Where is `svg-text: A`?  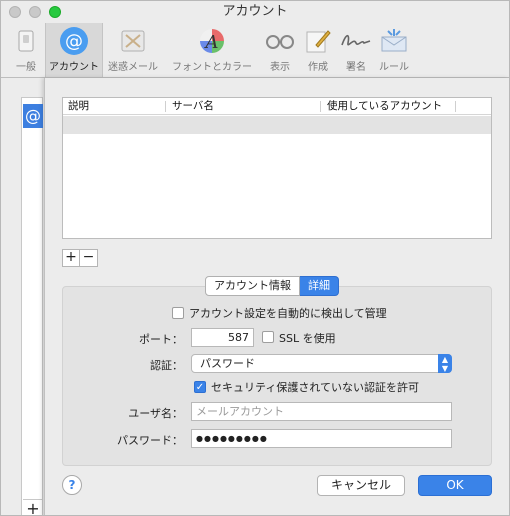 svg-text: A is located at coordinates (211, 42).